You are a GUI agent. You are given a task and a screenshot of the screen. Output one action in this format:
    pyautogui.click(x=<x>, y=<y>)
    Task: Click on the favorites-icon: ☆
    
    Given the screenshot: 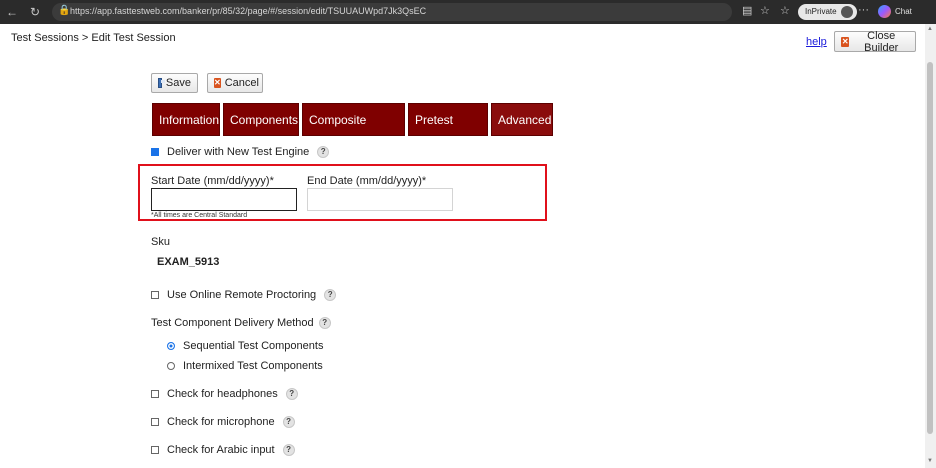 What is the action you would take?
    pyautogui.click(x=785, y=10)
    